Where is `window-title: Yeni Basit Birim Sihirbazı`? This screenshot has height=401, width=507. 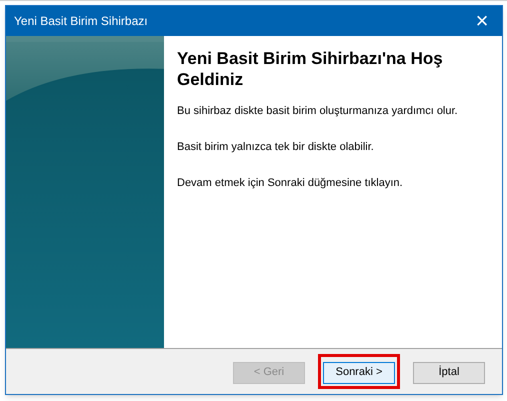 window-title: Yeni Basit Birim Sihirbazı is located at coordinates (81, 21).